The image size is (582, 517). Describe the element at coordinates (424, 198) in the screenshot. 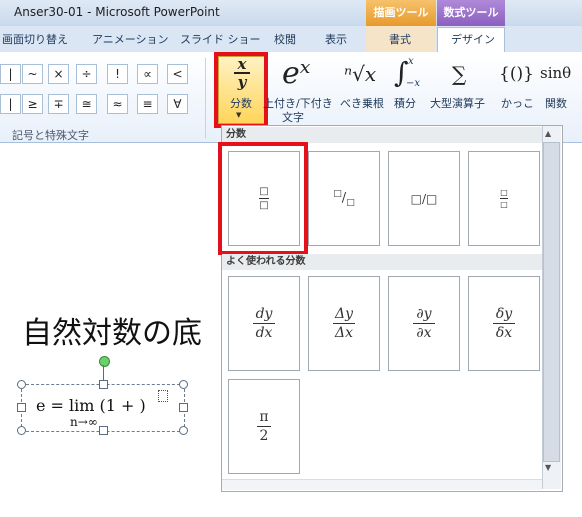

I see `fraction-linear-option: □/□` at that location.